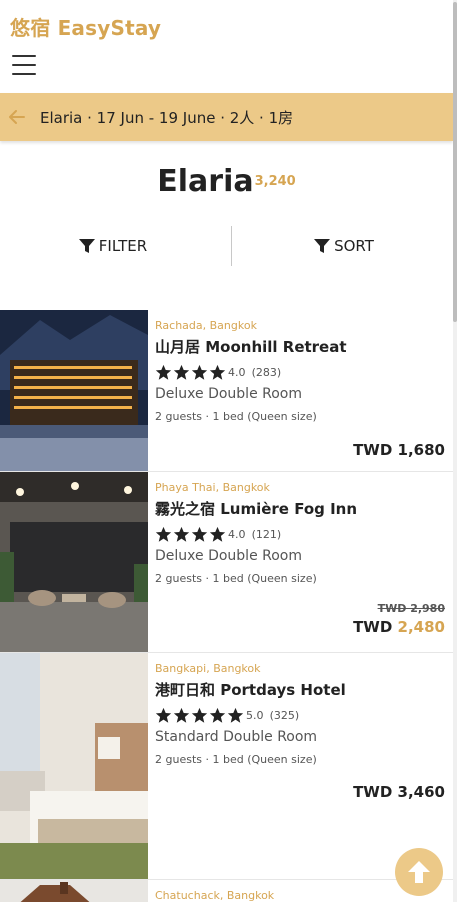 The image size is (457, 902). Describe the element at coordinates (421, 627) in the screenshot. I see `sale-price-amount: 2,480` at that location.